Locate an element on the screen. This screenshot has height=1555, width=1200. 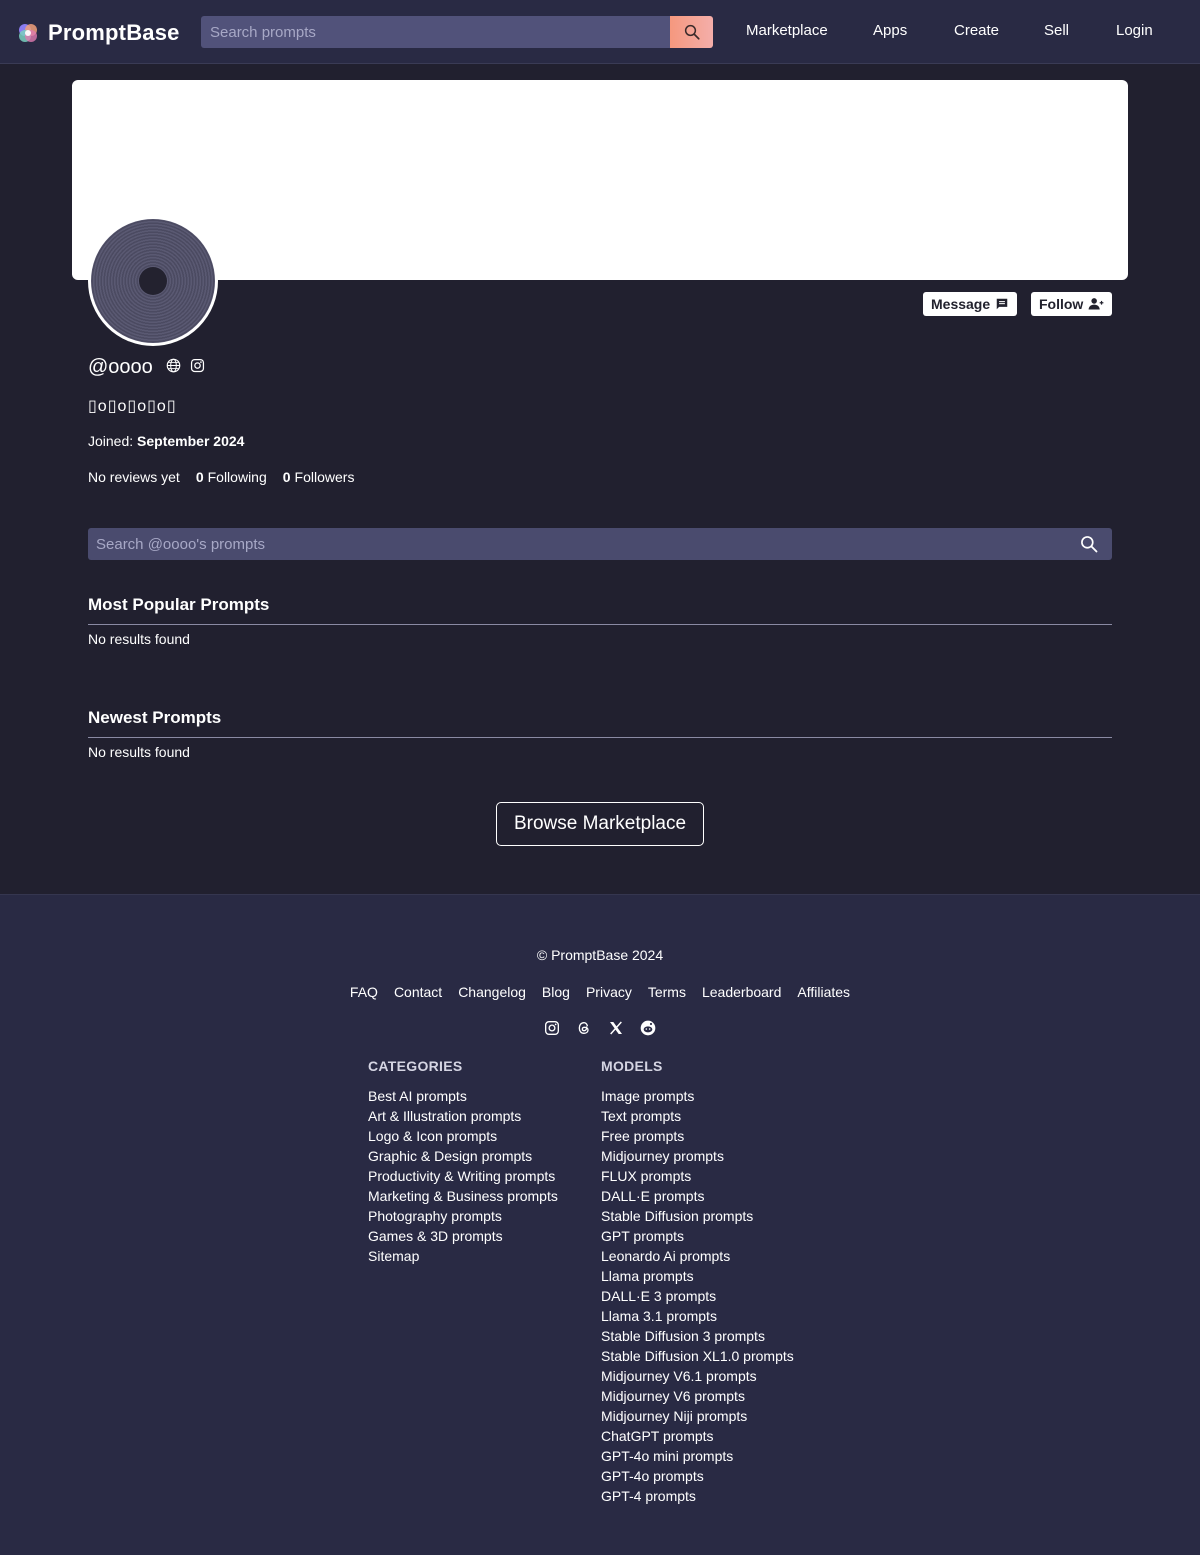
model-link: Stable Diffusion 3 prompts is located at coordinates (697, 1336).